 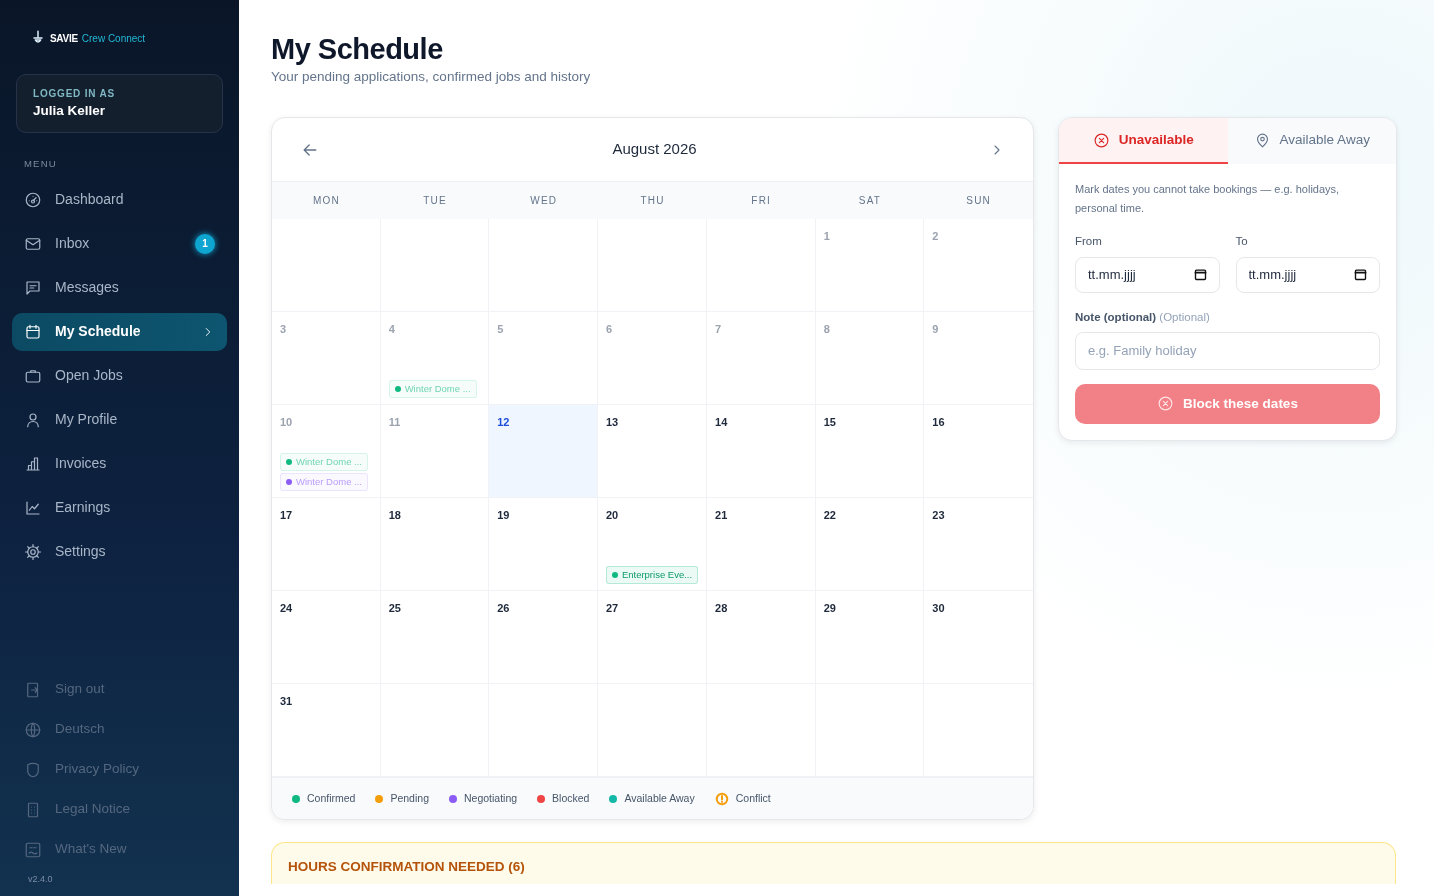 What do you see at coordinates (435, 201) in the screenshot?
I see `weekday-label: TUE` at bounding box center [435, 201].